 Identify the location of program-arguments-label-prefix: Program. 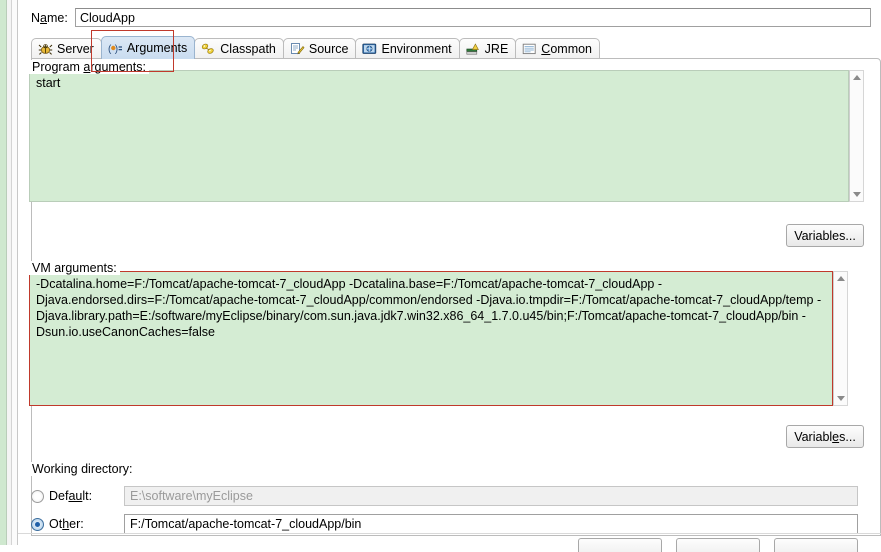
(58, 67).